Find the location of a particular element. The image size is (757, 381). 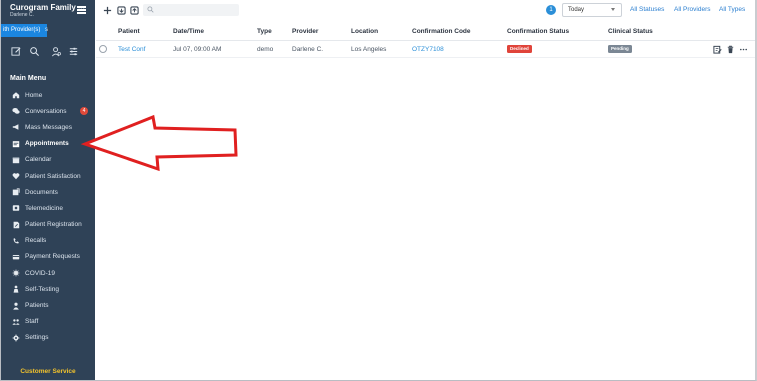

megaphone-icon is located at coordinates (15, 127).